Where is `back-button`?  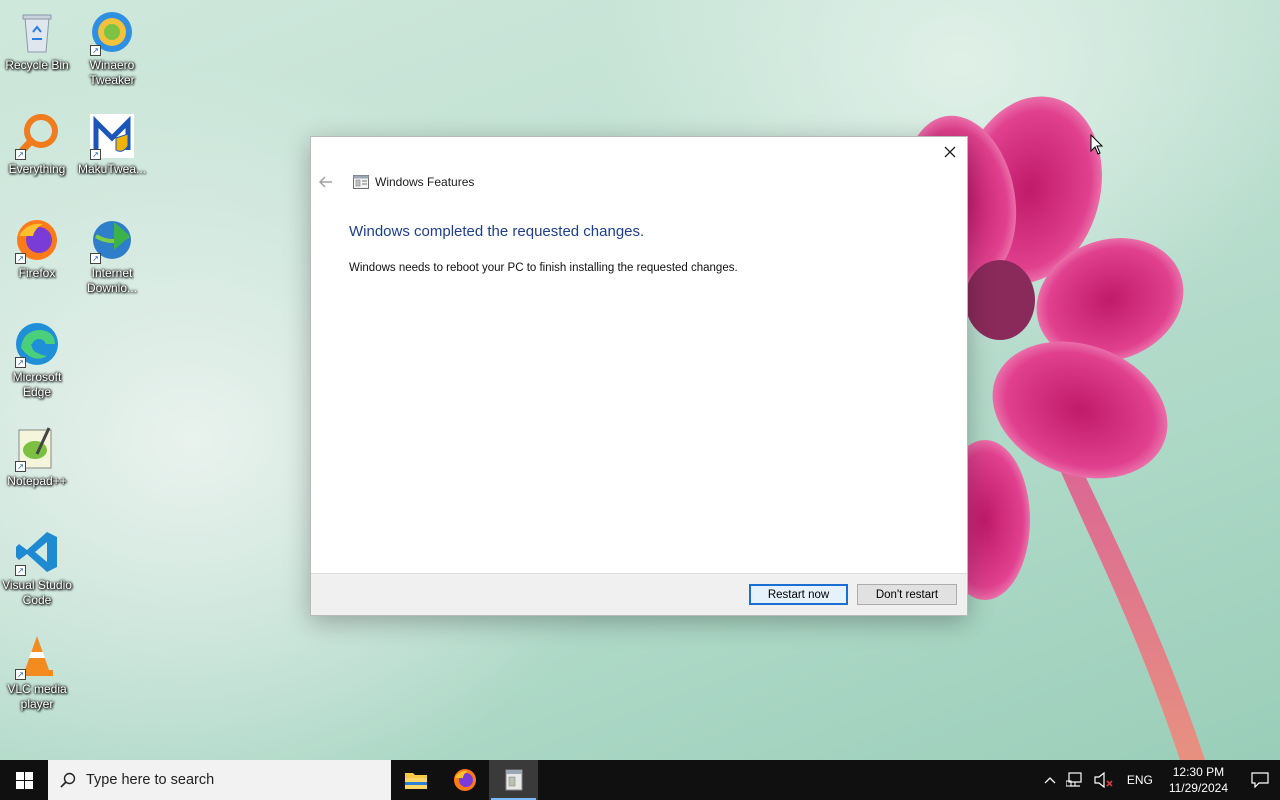
back-button is located at coordinates (326, 182).